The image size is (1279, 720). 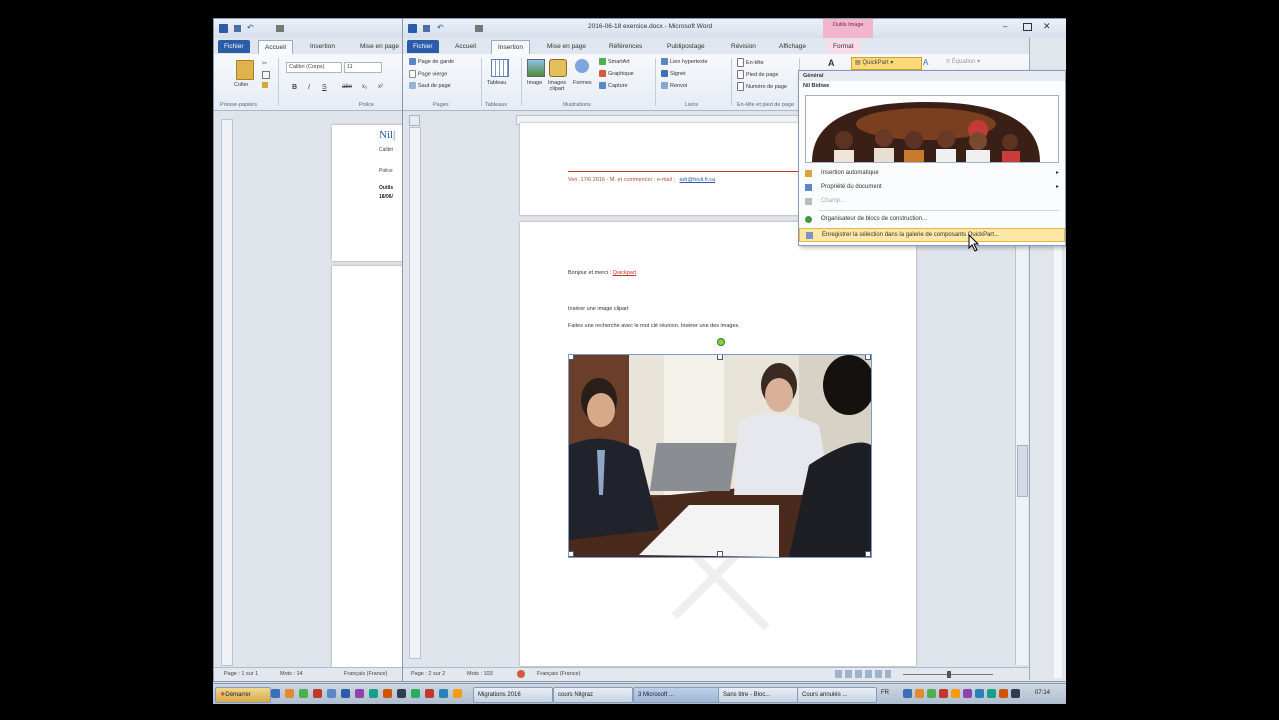 I want to click on page-count: Page : 1 sur 1, so click(x=241, y=674).